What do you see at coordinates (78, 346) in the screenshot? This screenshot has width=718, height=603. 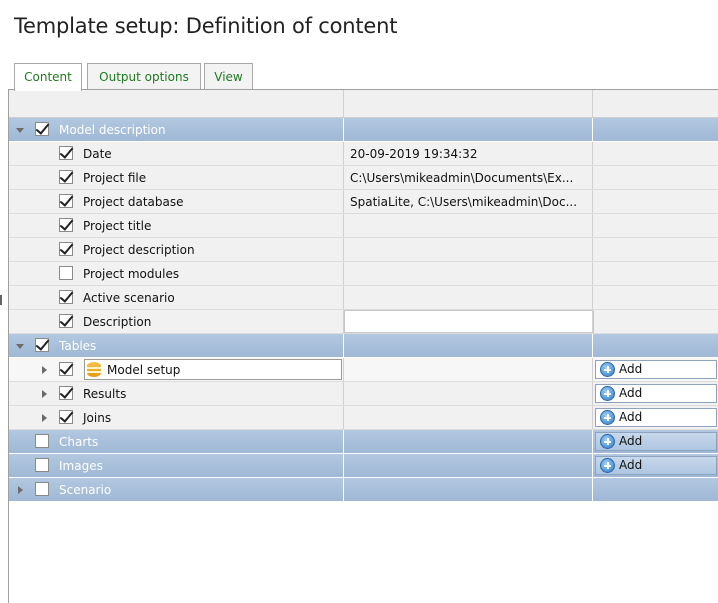 I see `group-label: Tables` at bounding box center [78, 346].